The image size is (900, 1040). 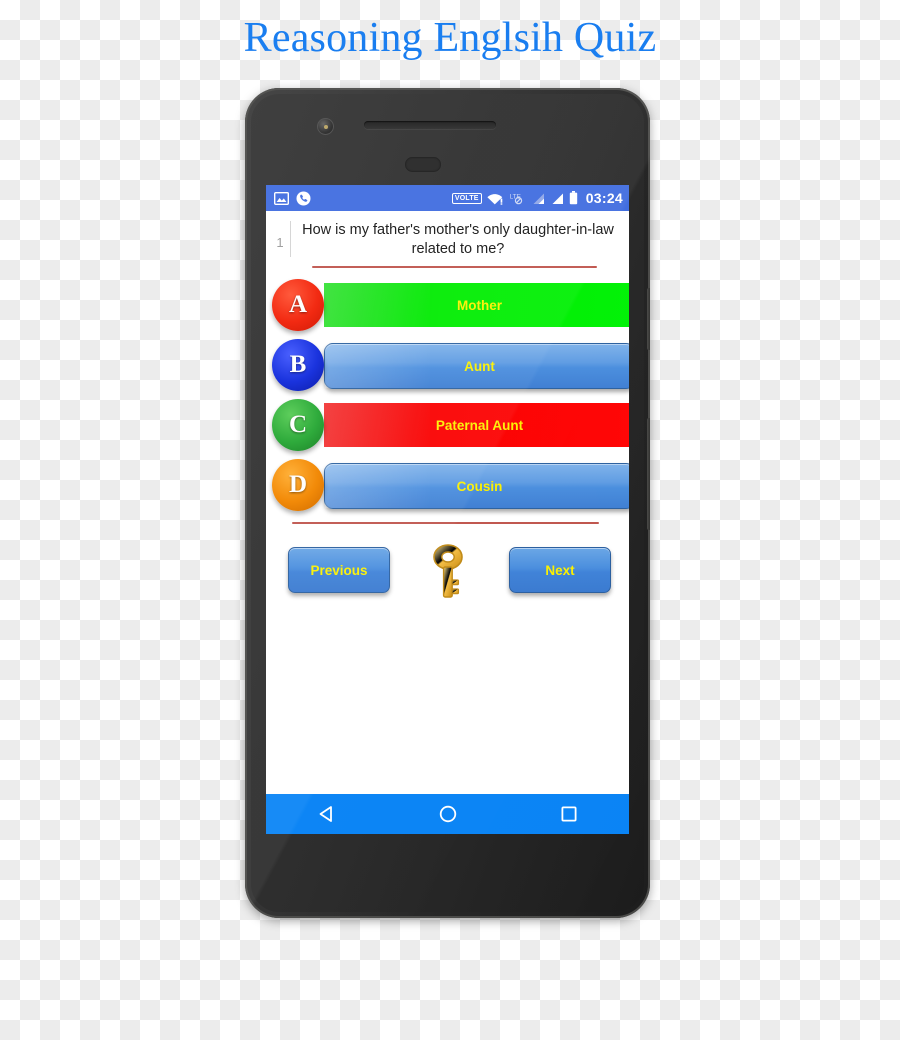 What do you see at coordinates (303, 198) in the screenshot?
I see `phone-call-icon` at bounding box center [303, 198].